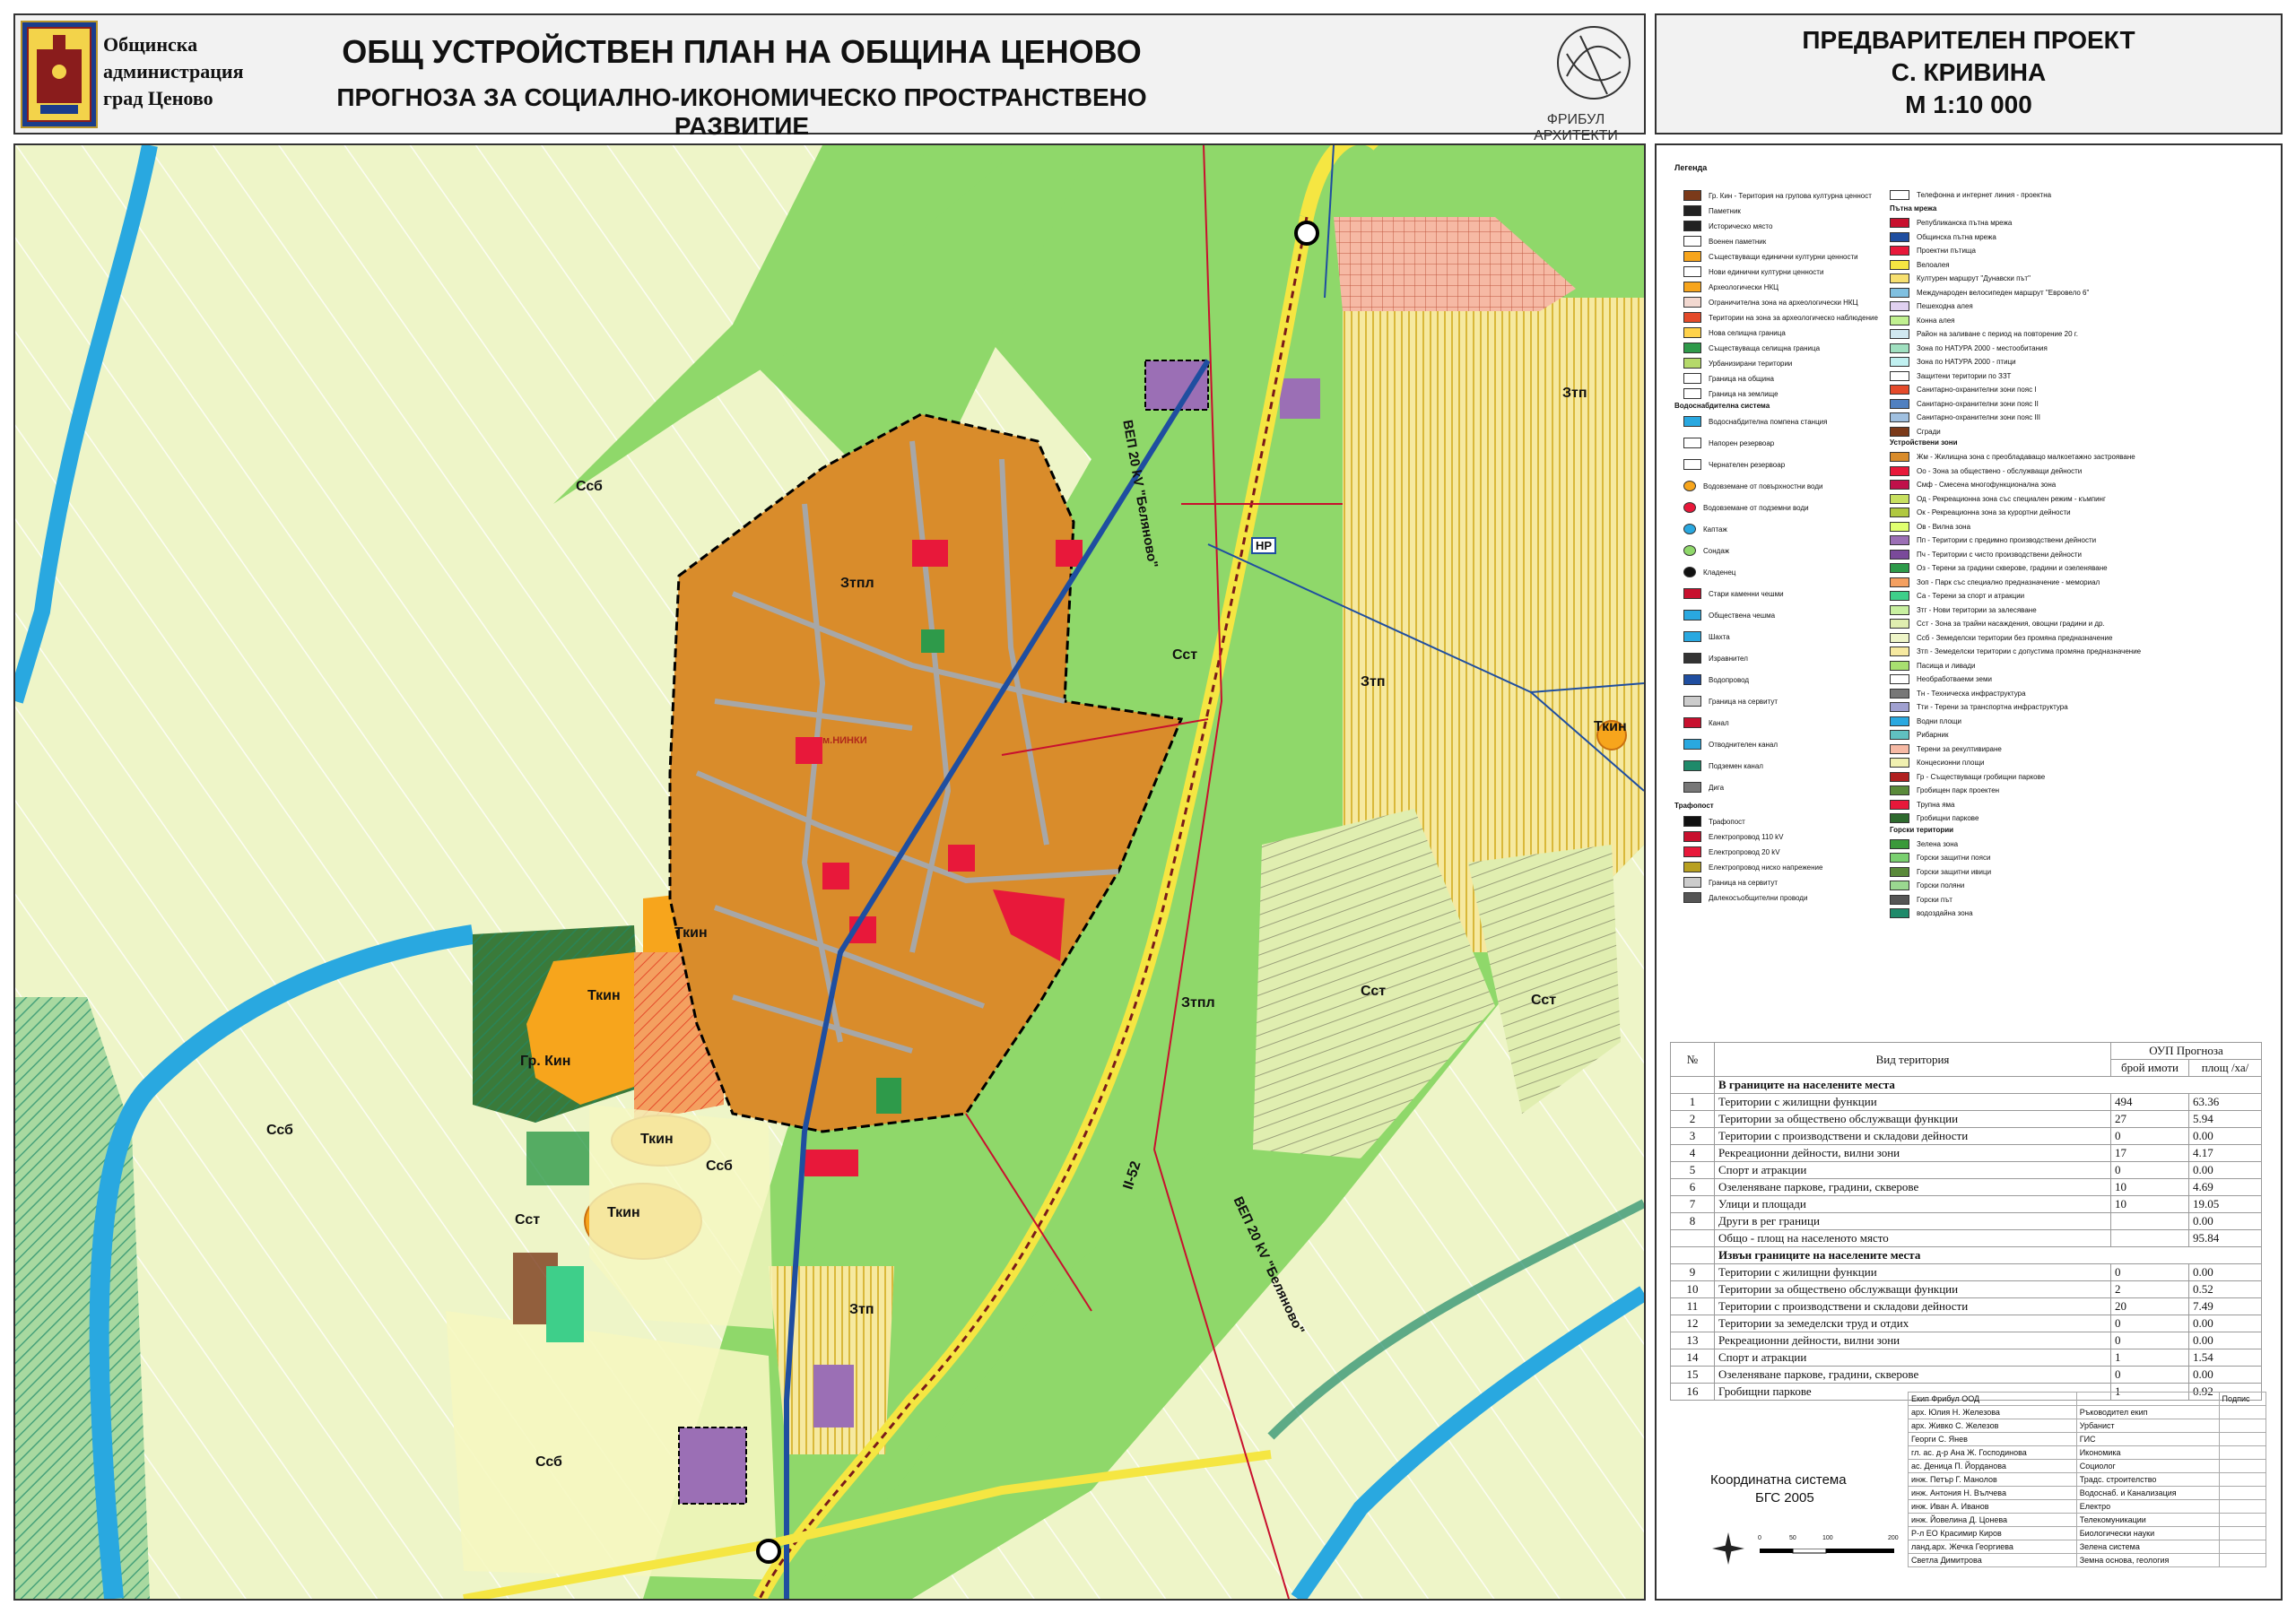 Image resolution: width=2296 pixels, height=1614 pixels. I want to click on table-cell: Светла Димитрова, so click(1992, 1560).